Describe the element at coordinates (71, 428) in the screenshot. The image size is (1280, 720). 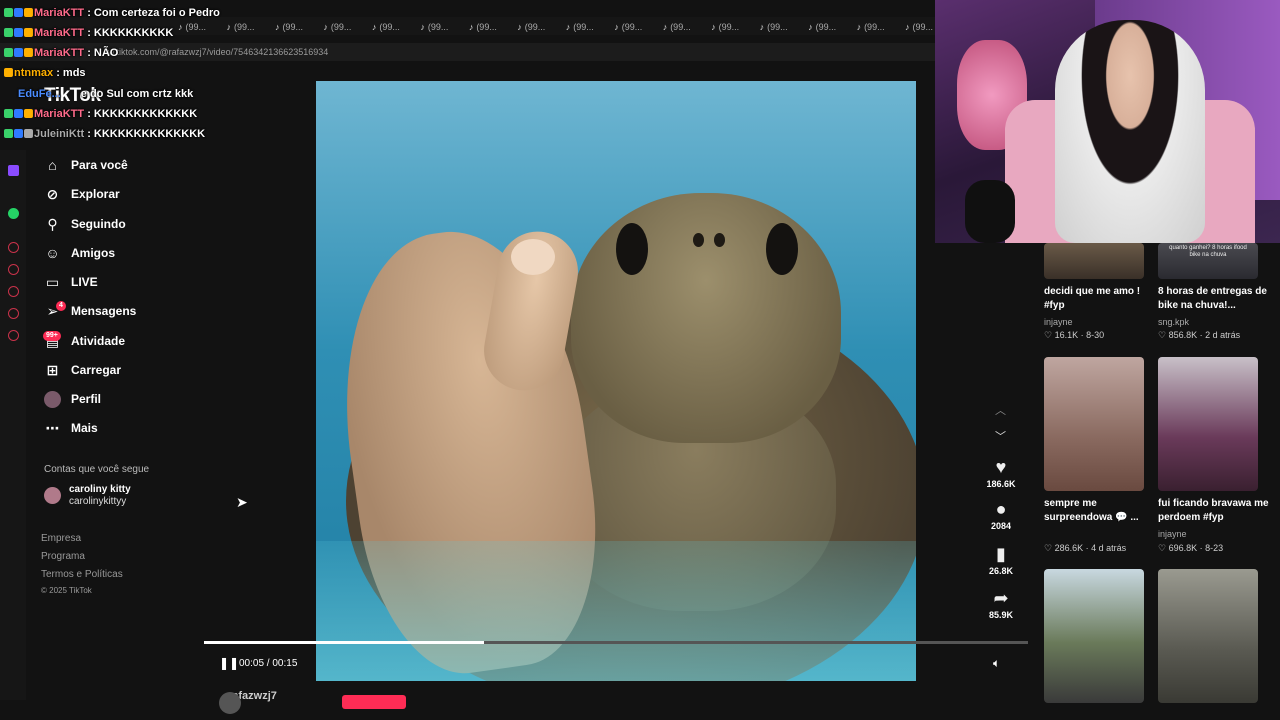
I see `sidebar-item-mais: ⋯ Mais` at that location.